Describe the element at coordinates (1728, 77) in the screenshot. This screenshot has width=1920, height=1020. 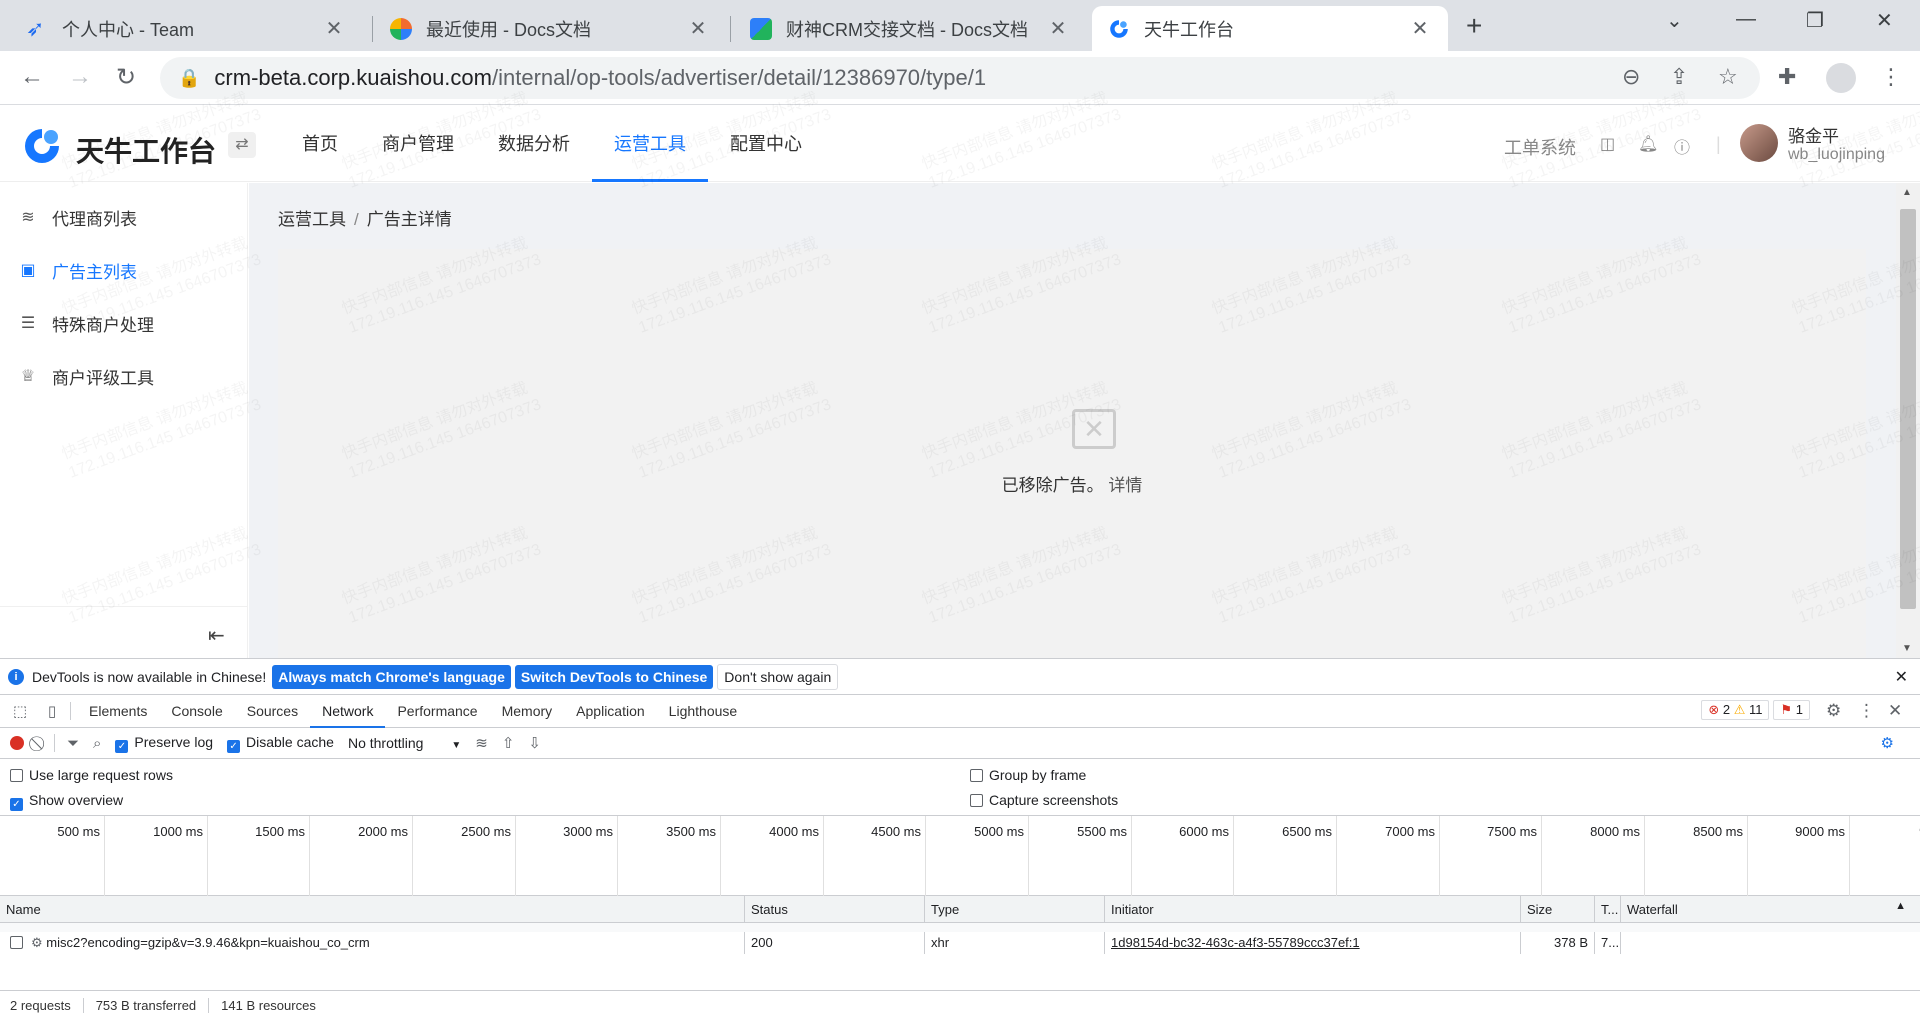
I see `bookmark-star-icon: ☆` at that location.